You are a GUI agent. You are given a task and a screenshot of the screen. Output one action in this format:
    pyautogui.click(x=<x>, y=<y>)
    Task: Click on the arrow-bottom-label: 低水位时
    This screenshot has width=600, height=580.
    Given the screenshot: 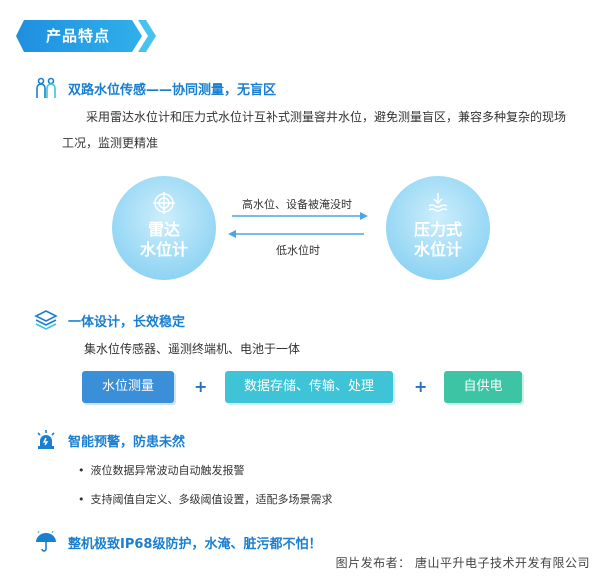 What is the action you would take?
    pyautogui.click(x=298, y=250)
    